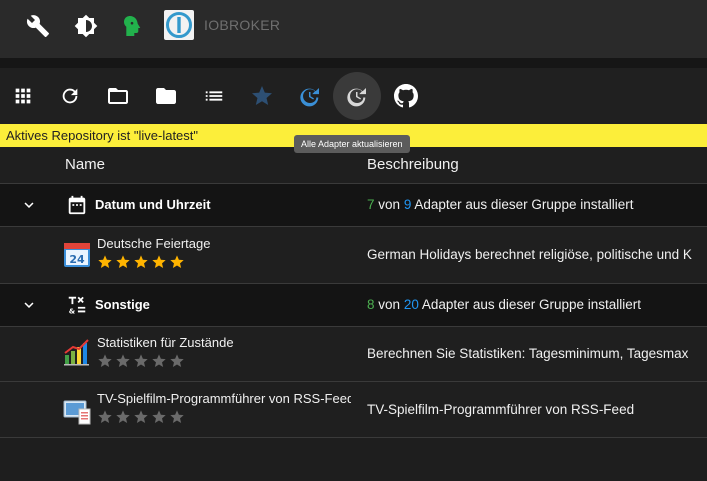 Image resolution: width=707 pixels, height=481 pixels. I want to click on brightness-icon, so click(86, 26).